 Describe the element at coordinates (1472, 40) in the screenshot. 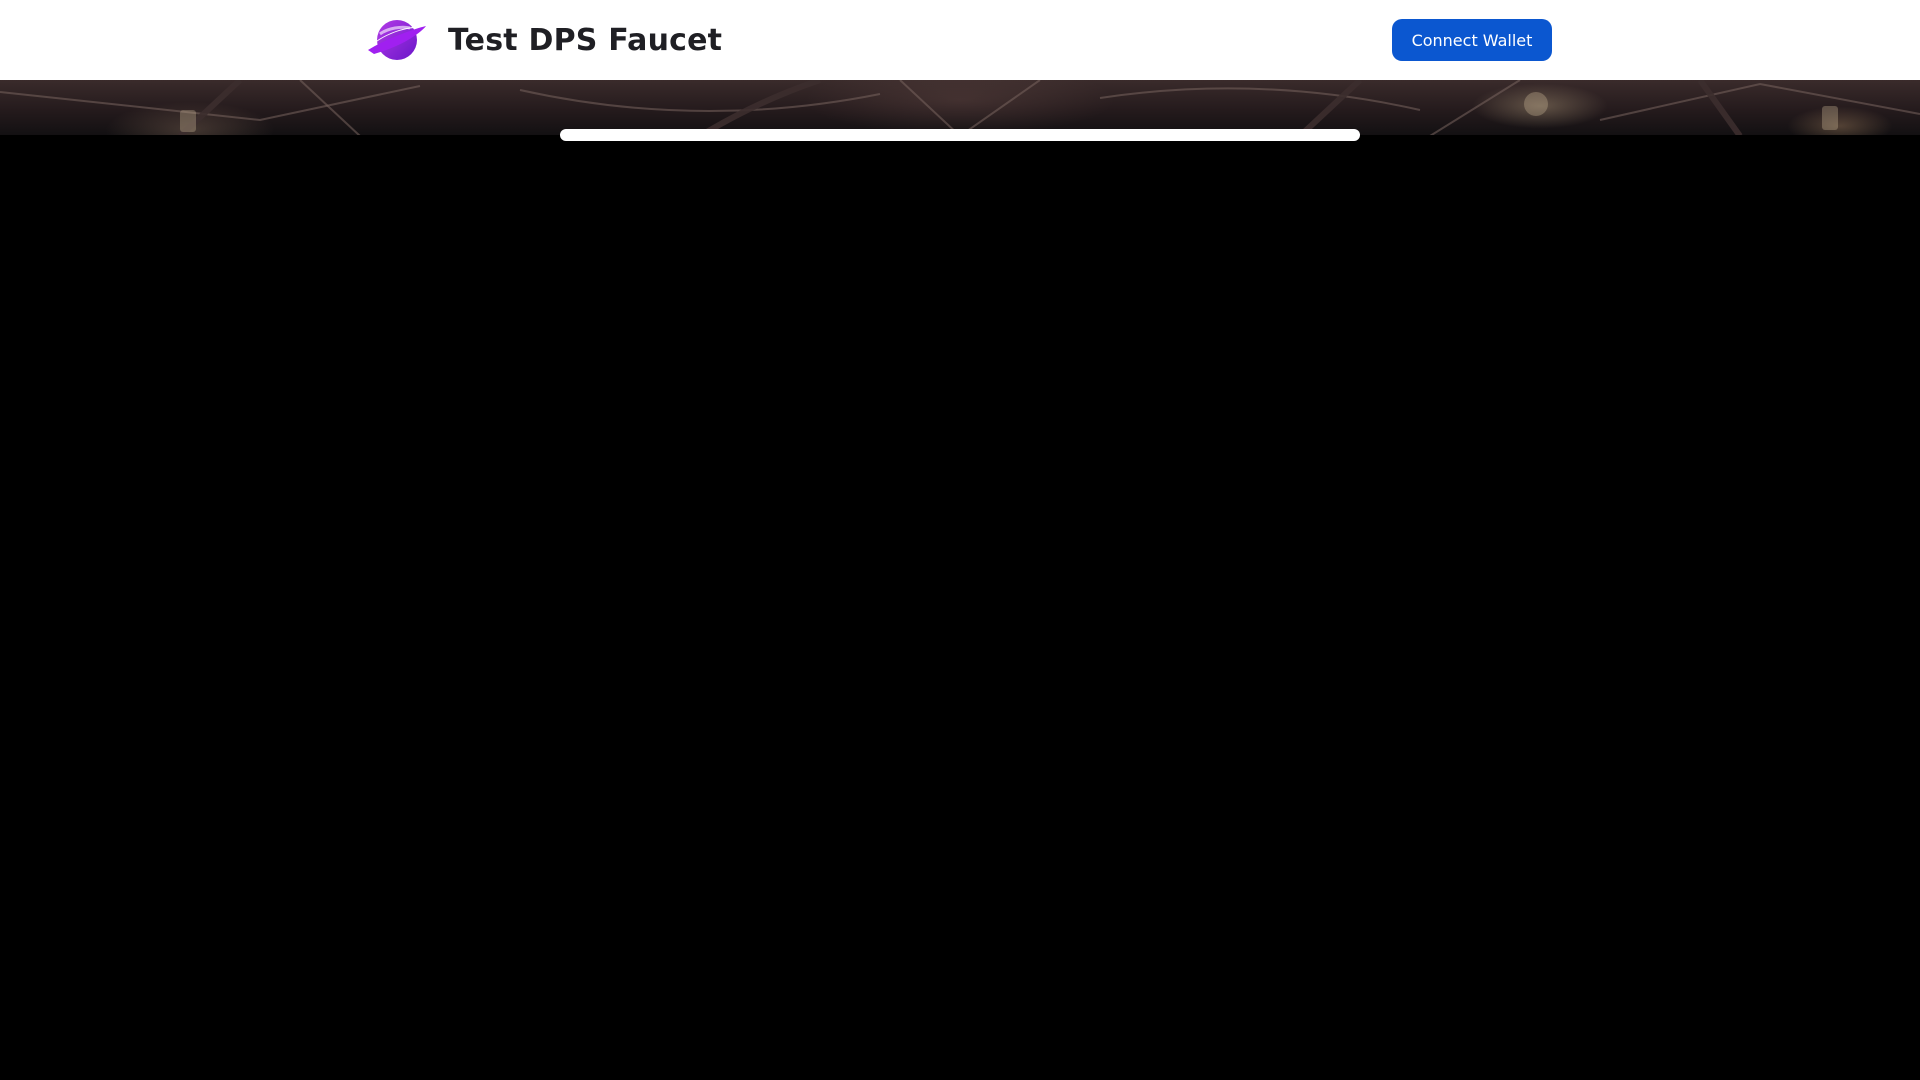

I see `connect-wallet-button: Connect Wallet` at that location.